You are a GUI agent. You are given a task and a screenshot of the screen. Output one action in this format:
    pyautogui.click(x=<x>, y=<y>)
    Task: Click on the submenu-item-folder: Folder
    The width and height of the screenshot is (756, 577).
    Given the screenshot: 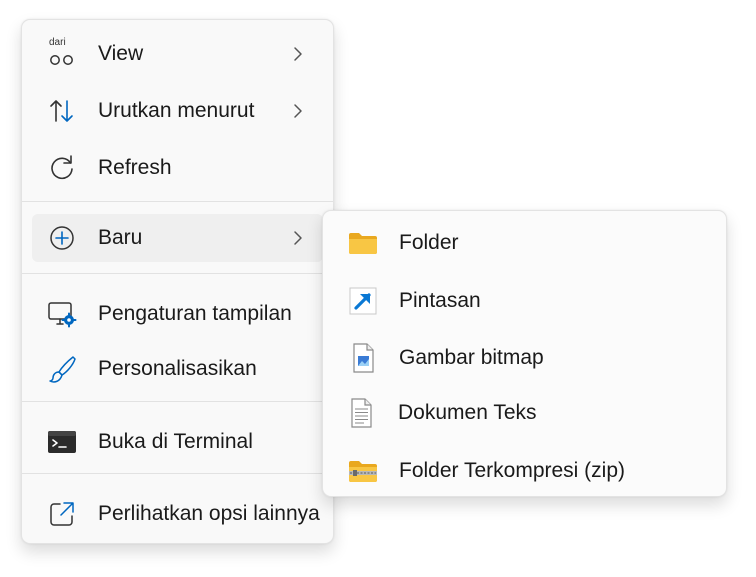 What is the action you would take?
    pyautogui.click(x=524, y=243)
    